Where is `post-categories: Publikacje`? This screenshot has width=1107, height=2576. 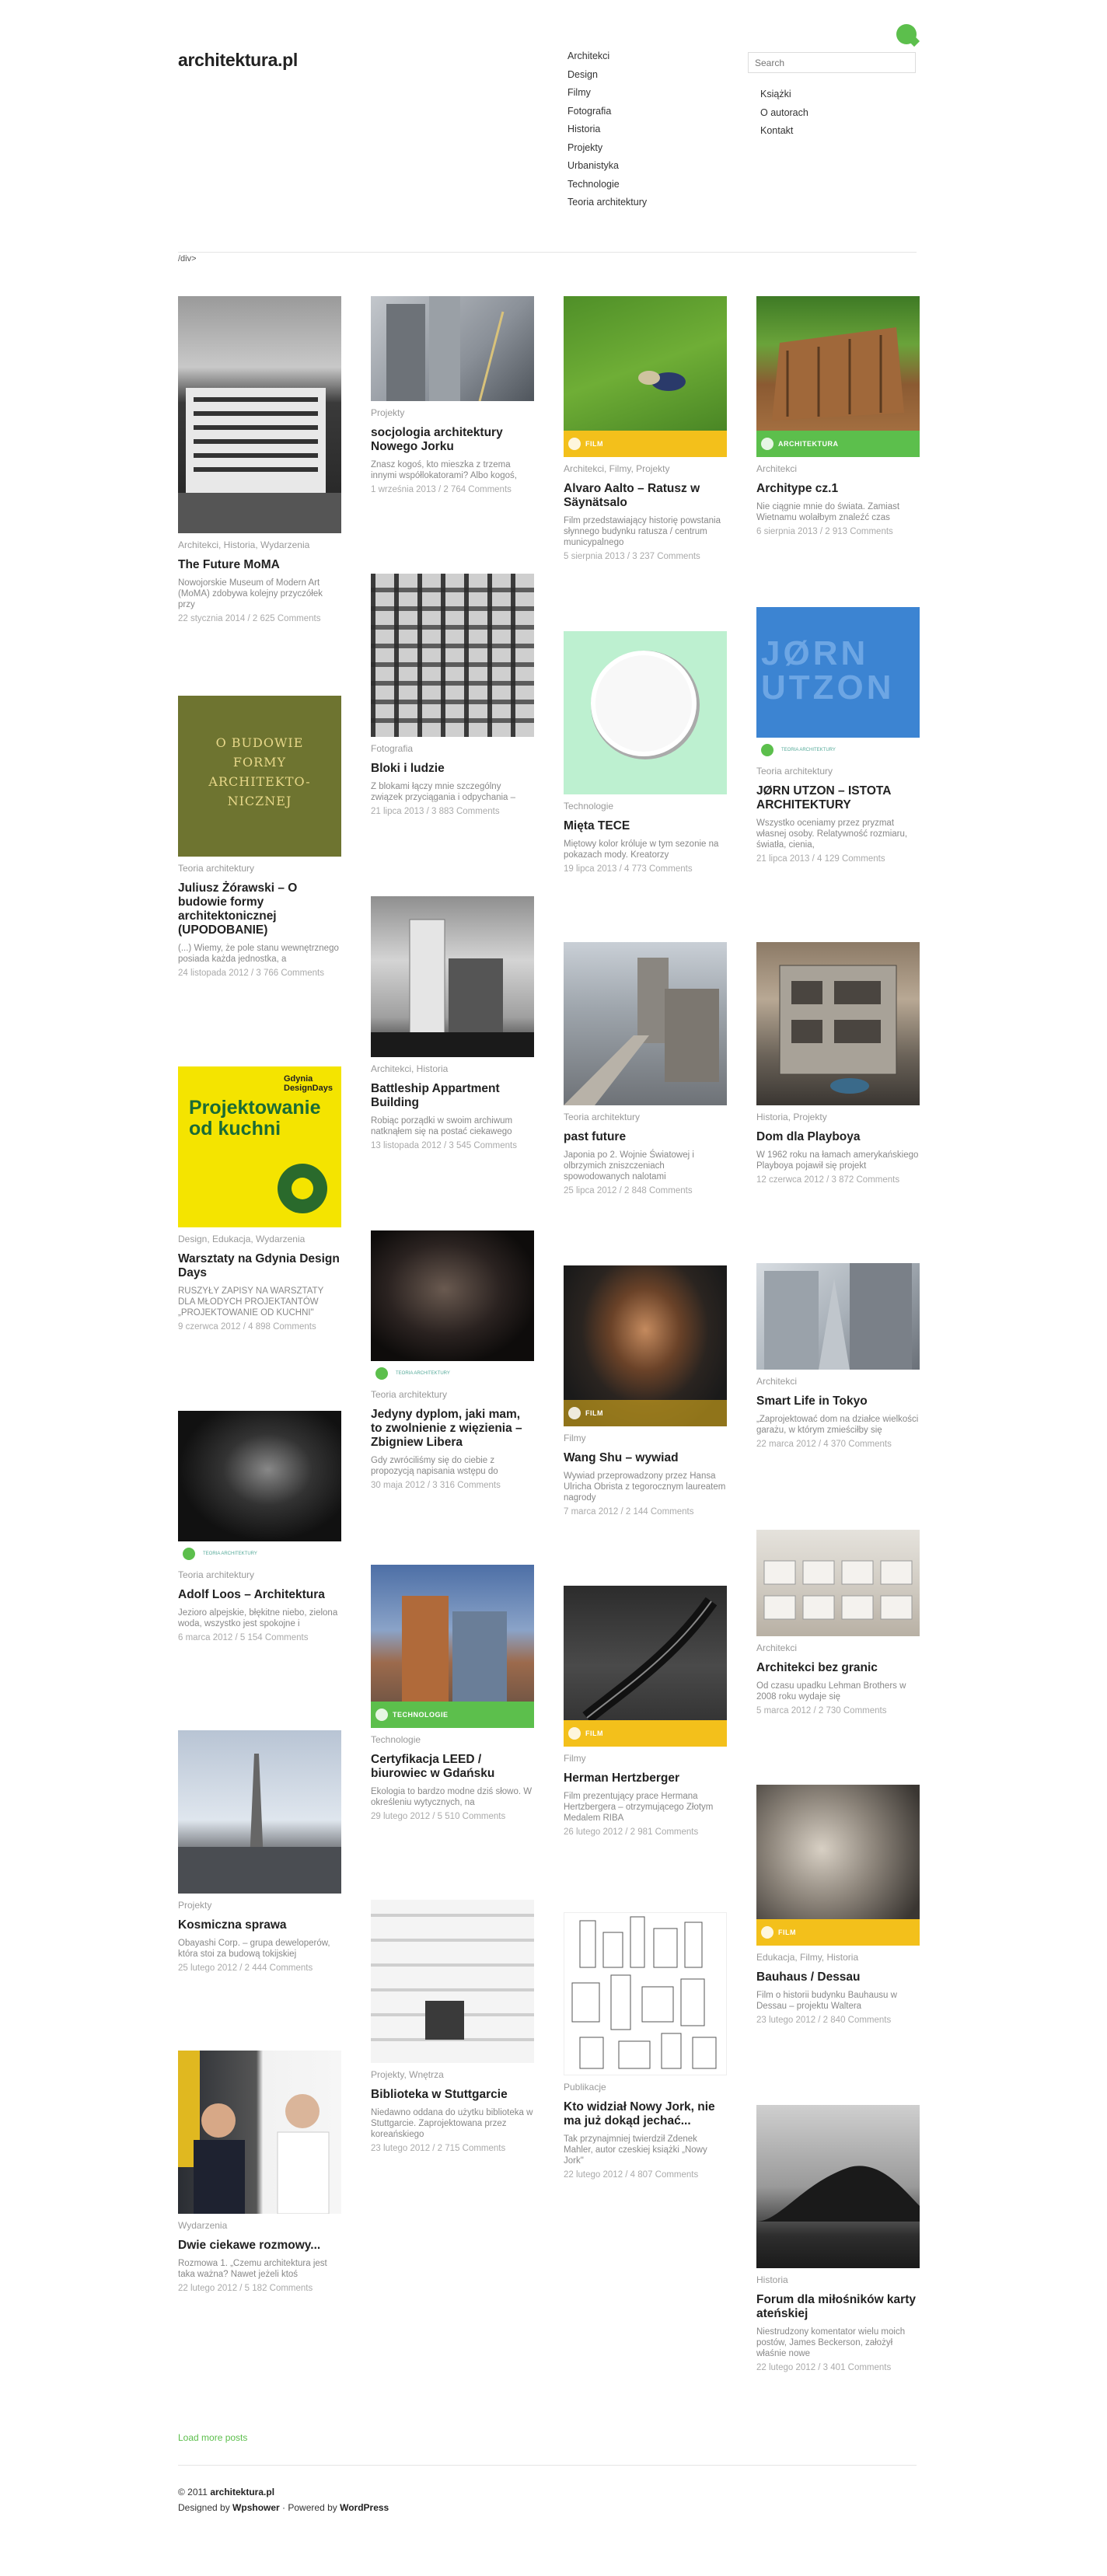 post-categories: Publikacje is located at coordinates (645, 2088).